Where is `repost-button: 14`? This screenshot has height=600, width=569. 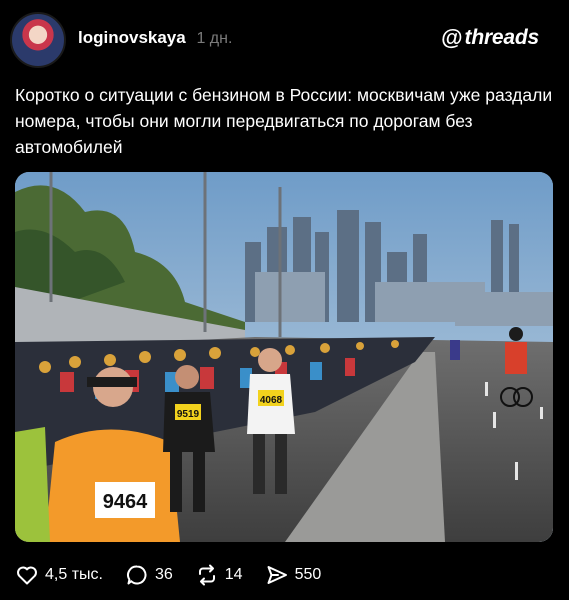 repost-button: 14 is located at coordinates (219, 575).